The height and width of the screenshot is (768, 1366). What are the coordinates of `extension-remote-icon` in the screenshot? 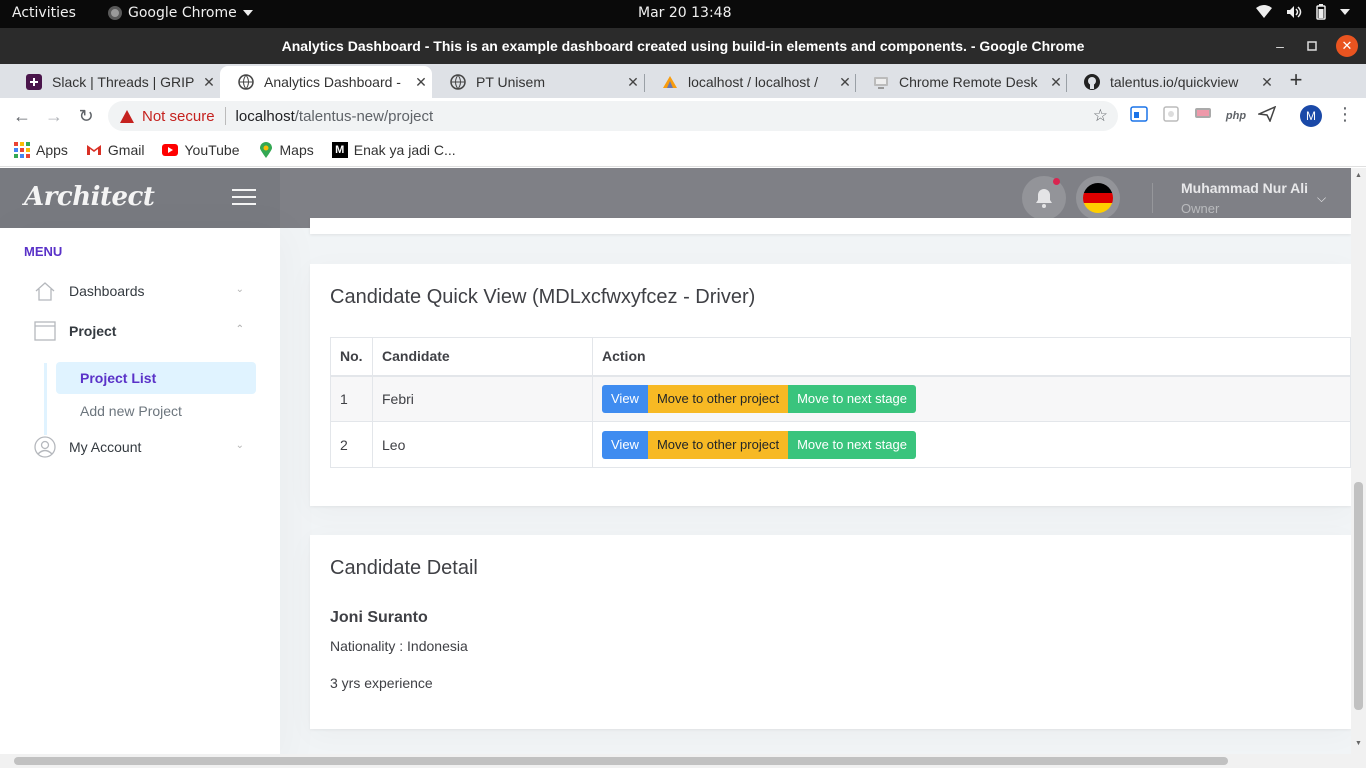 It's located at (1203, 116).